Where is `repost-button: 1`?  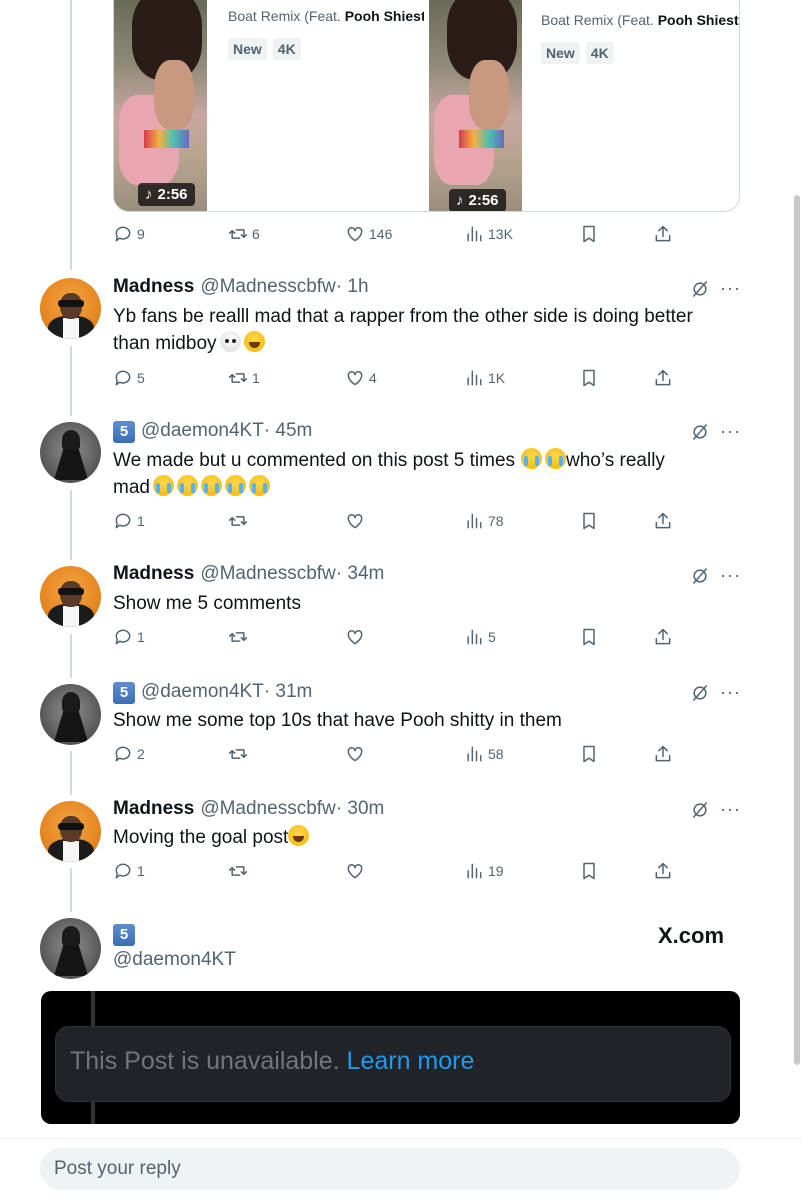
repost-button: 1 is located at coordinates (244, 378).